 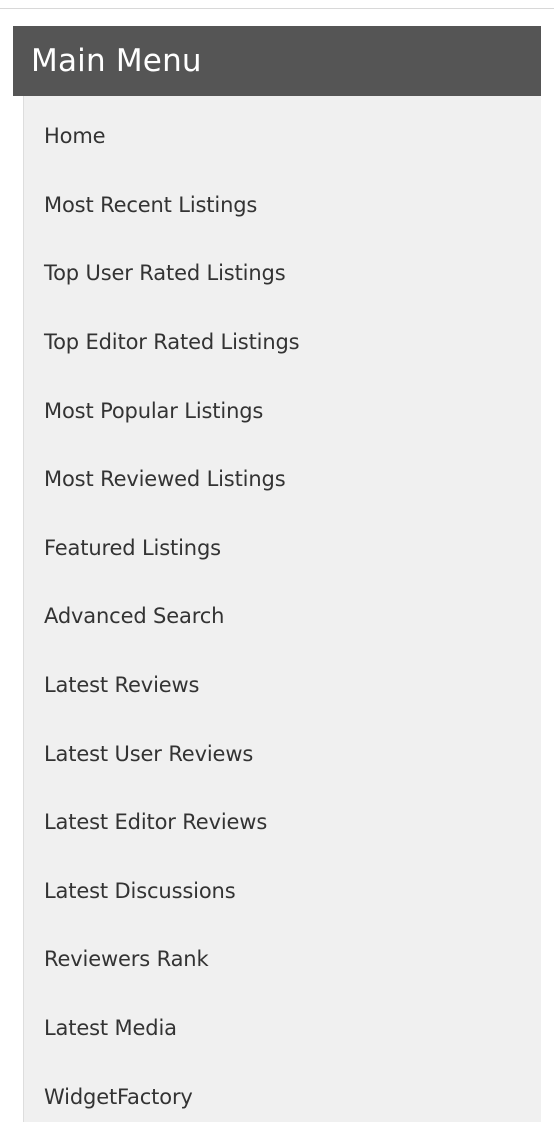 I want to click on menu-item-latest-editor-reviews: Latest Editor Reviews, so click(x=282, y=822).